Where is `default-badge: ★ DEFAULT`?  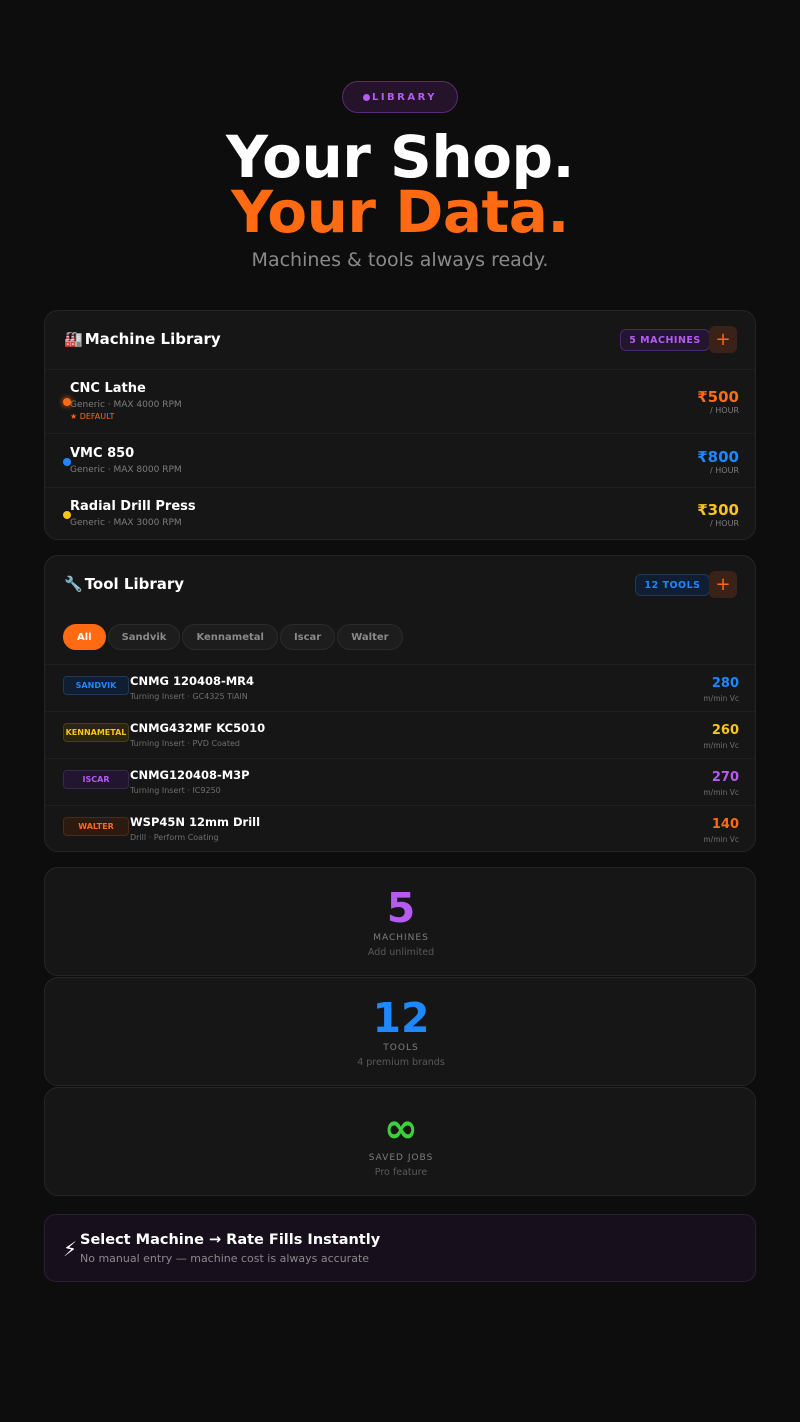 default-badge: ★ DEFAULT is located at coordinates (92, 416).